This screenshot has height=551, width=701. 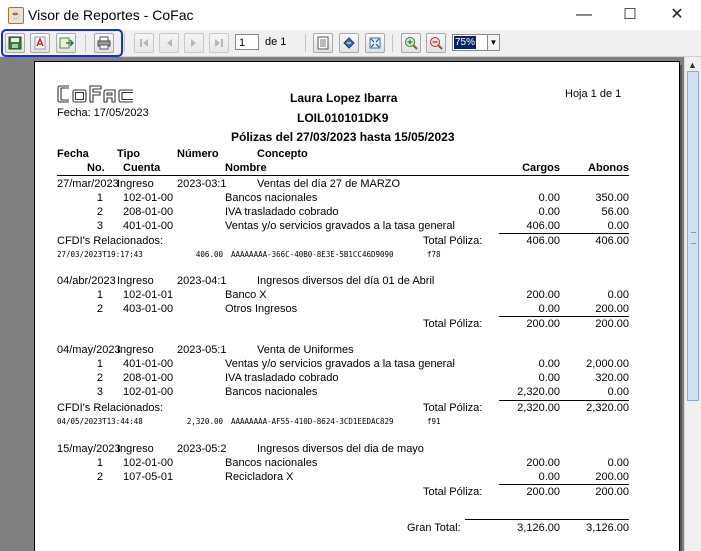 What do you see at coordinates (198, 154) in the screenshot?
I see `header-numero: Número` at bounding box center [198, 154].